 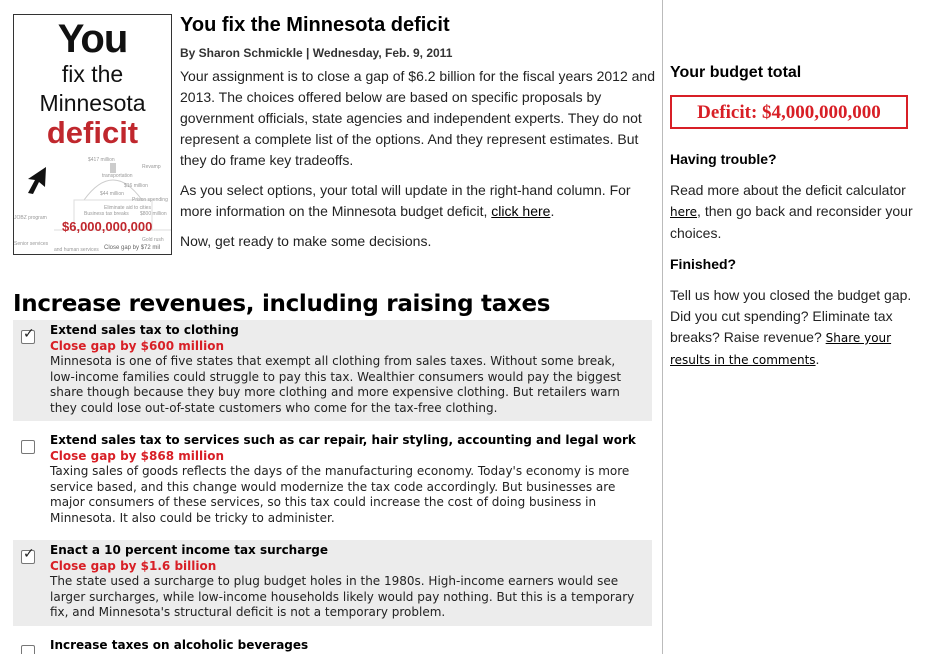 What do you see at coordinates (736, 72) in the screenshot?
I see `budget-total-heading: Your budget total` at bounding box center [736, 72].